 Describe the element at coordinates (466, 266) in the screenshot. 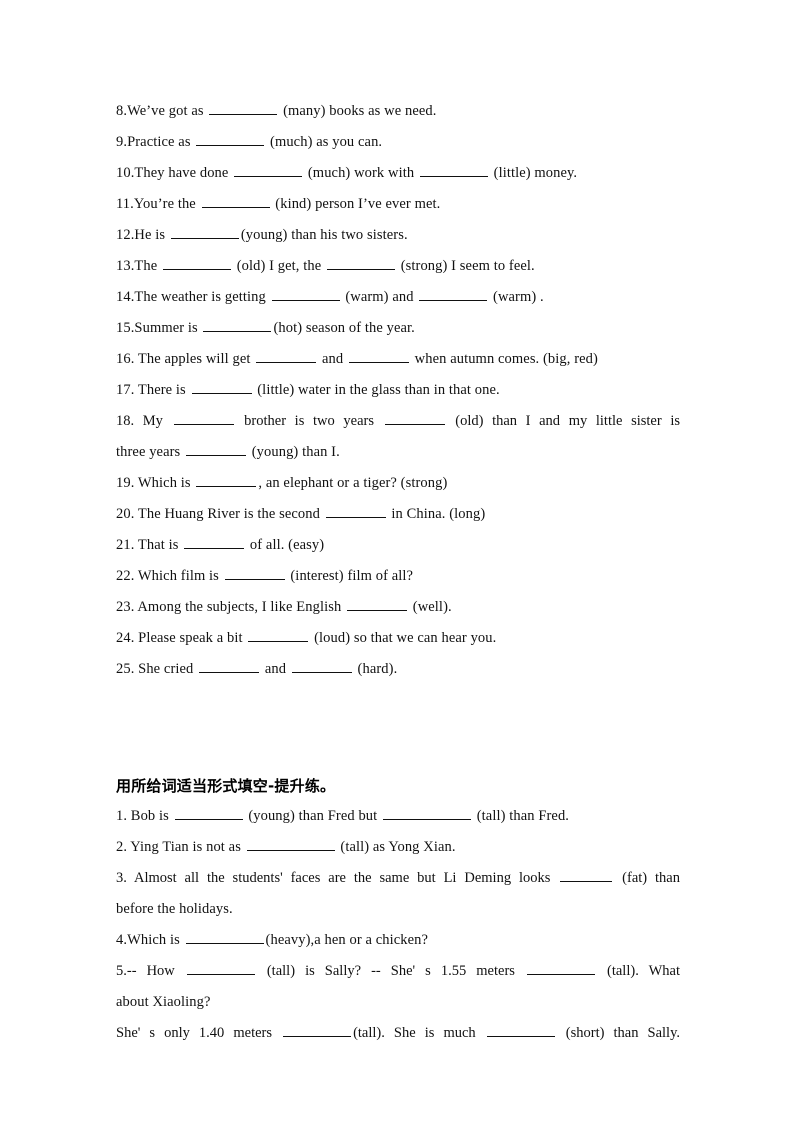

I see `item-13-text-c: (strong) I seem to feel.` at that location.